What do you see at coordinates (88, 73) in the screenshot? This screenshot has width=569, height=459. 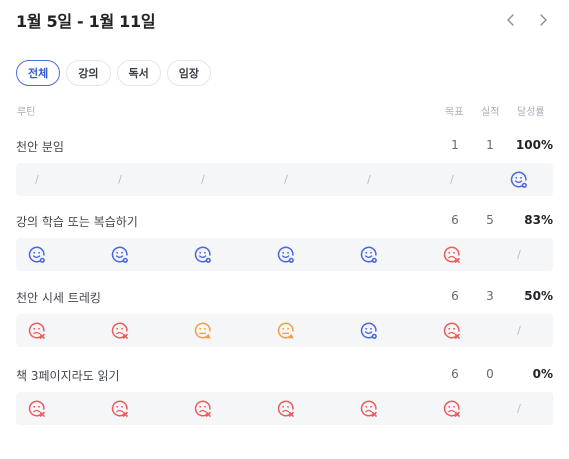 I see `filter-chip: 강의` at bounding box center [88, 73].